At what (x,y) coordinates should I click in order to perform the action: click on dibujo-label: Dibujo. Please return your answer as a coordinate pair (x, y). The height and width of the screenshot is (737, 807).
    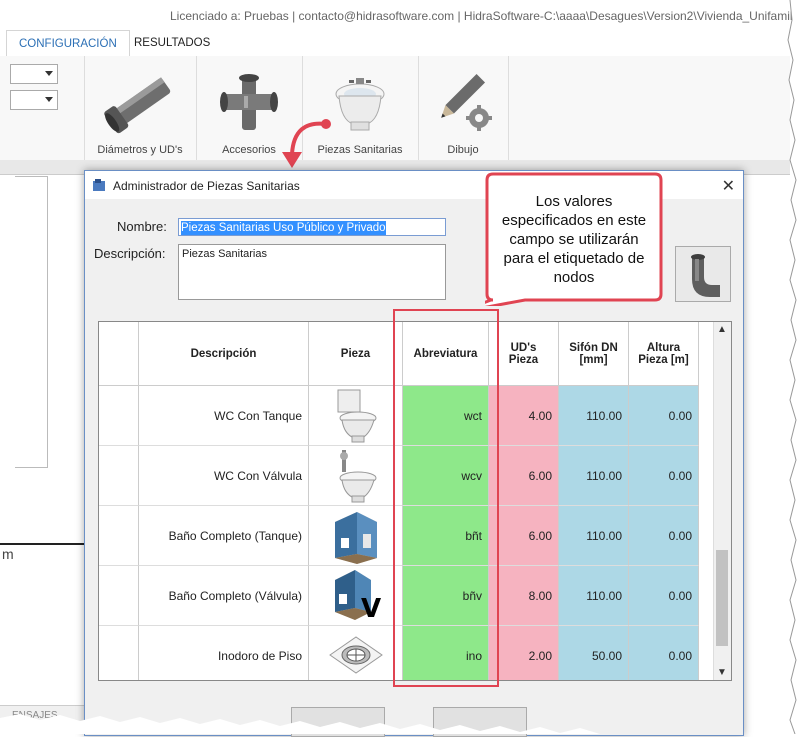
    Looking at the image, I should click on (463, 150).